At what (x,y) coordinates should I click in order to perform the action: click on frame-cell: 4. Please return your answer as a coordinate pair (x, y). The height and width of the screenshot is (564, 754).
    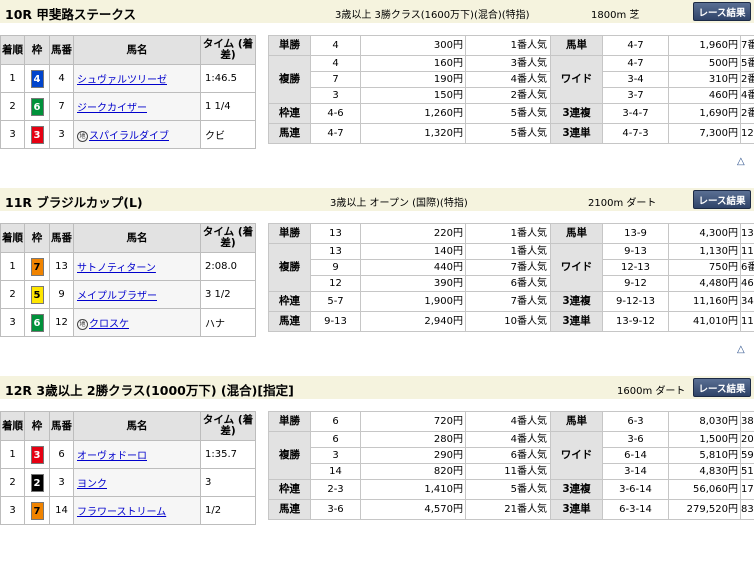
    Looking at the image, I should click on (37, 79).